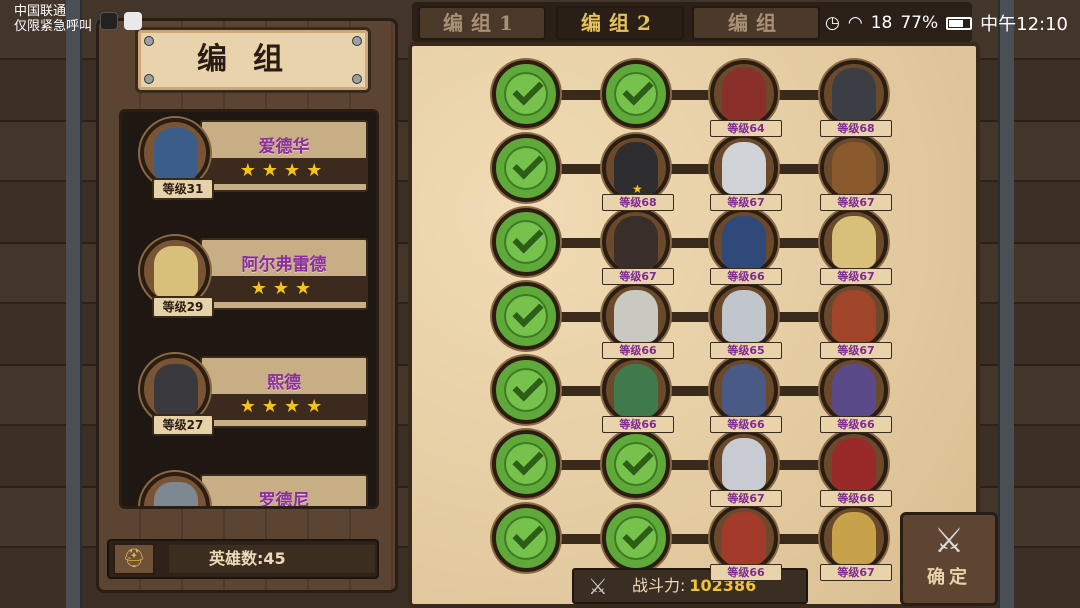 The height and width of the screenshot is (608, 1080). What do you see at coordinates (540, 21) in the screenshot?
I see `status-bar: 中国联通 仅限紧急呼叫 ◷ ◠ 18 77% 中午12:10` at bounding box center [540, 21].